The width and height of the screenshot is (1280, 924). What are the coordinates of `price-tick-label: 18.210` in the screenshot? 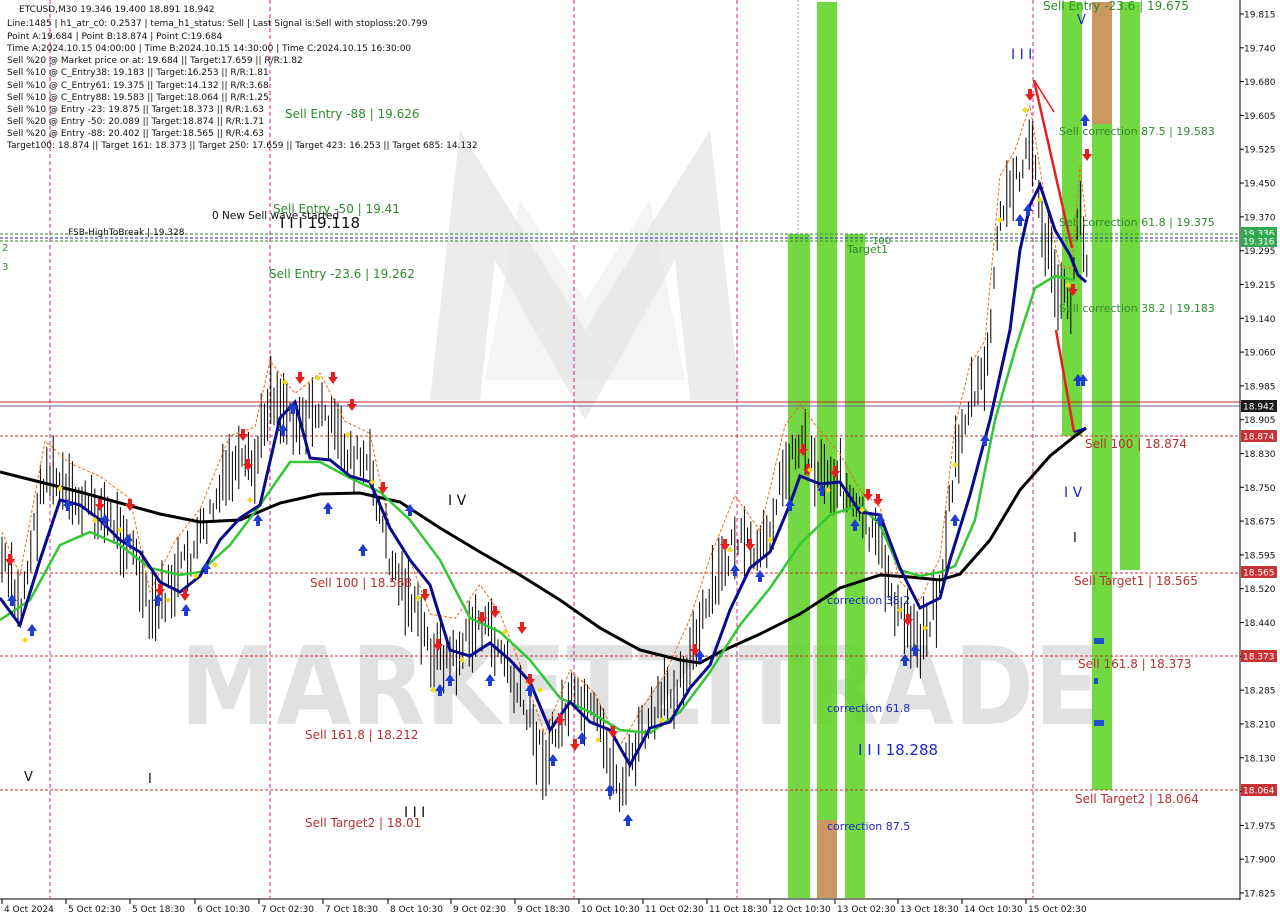 It's located at (1260, 725).